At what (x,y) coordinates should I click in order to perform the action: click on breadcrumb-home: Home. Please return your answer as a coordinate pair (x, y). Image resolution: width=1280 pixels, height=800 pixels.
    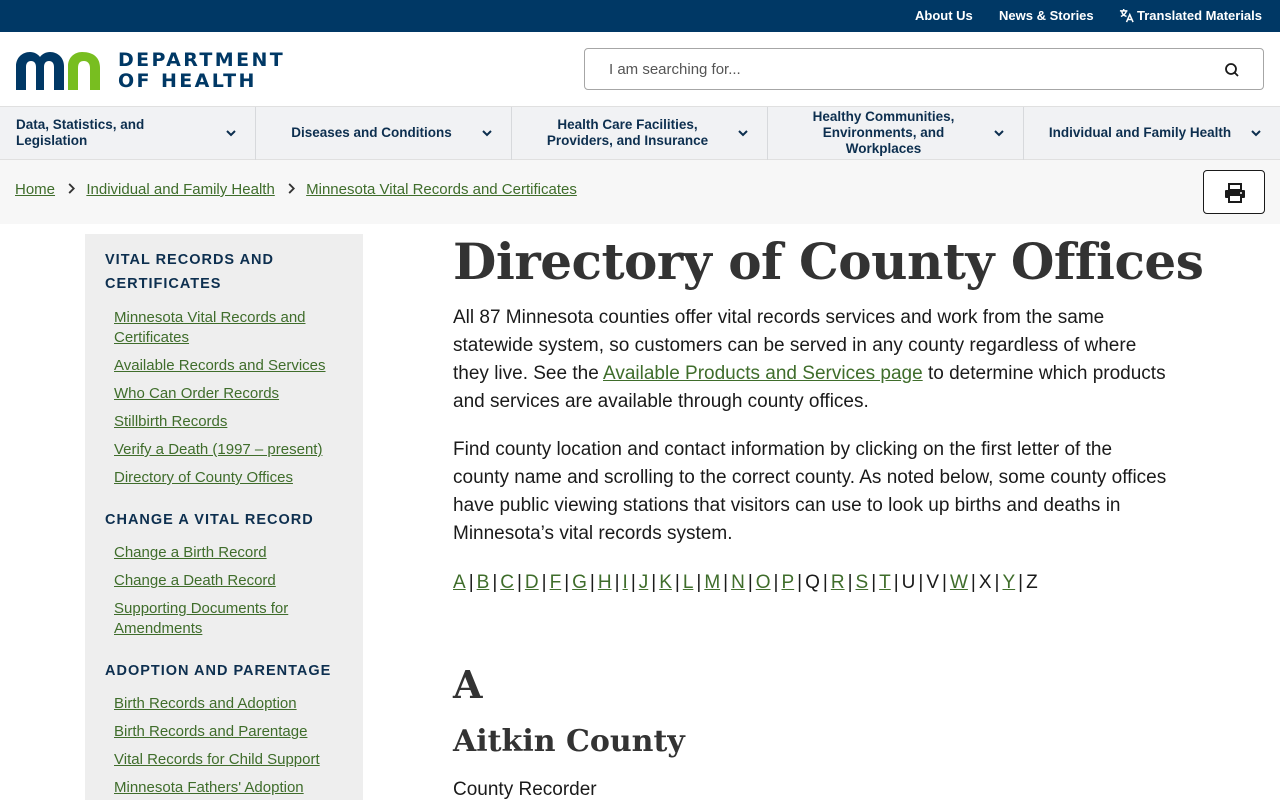
    Looking at the image, I should click on (35, 189).